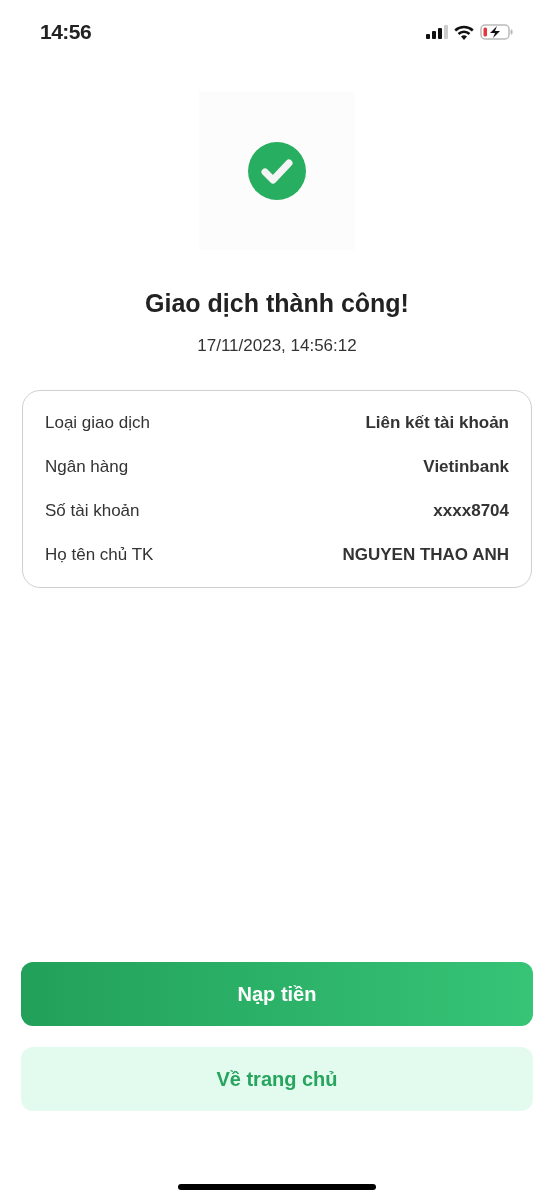  I want to click on battery-charging-icon, so click(497, 32).